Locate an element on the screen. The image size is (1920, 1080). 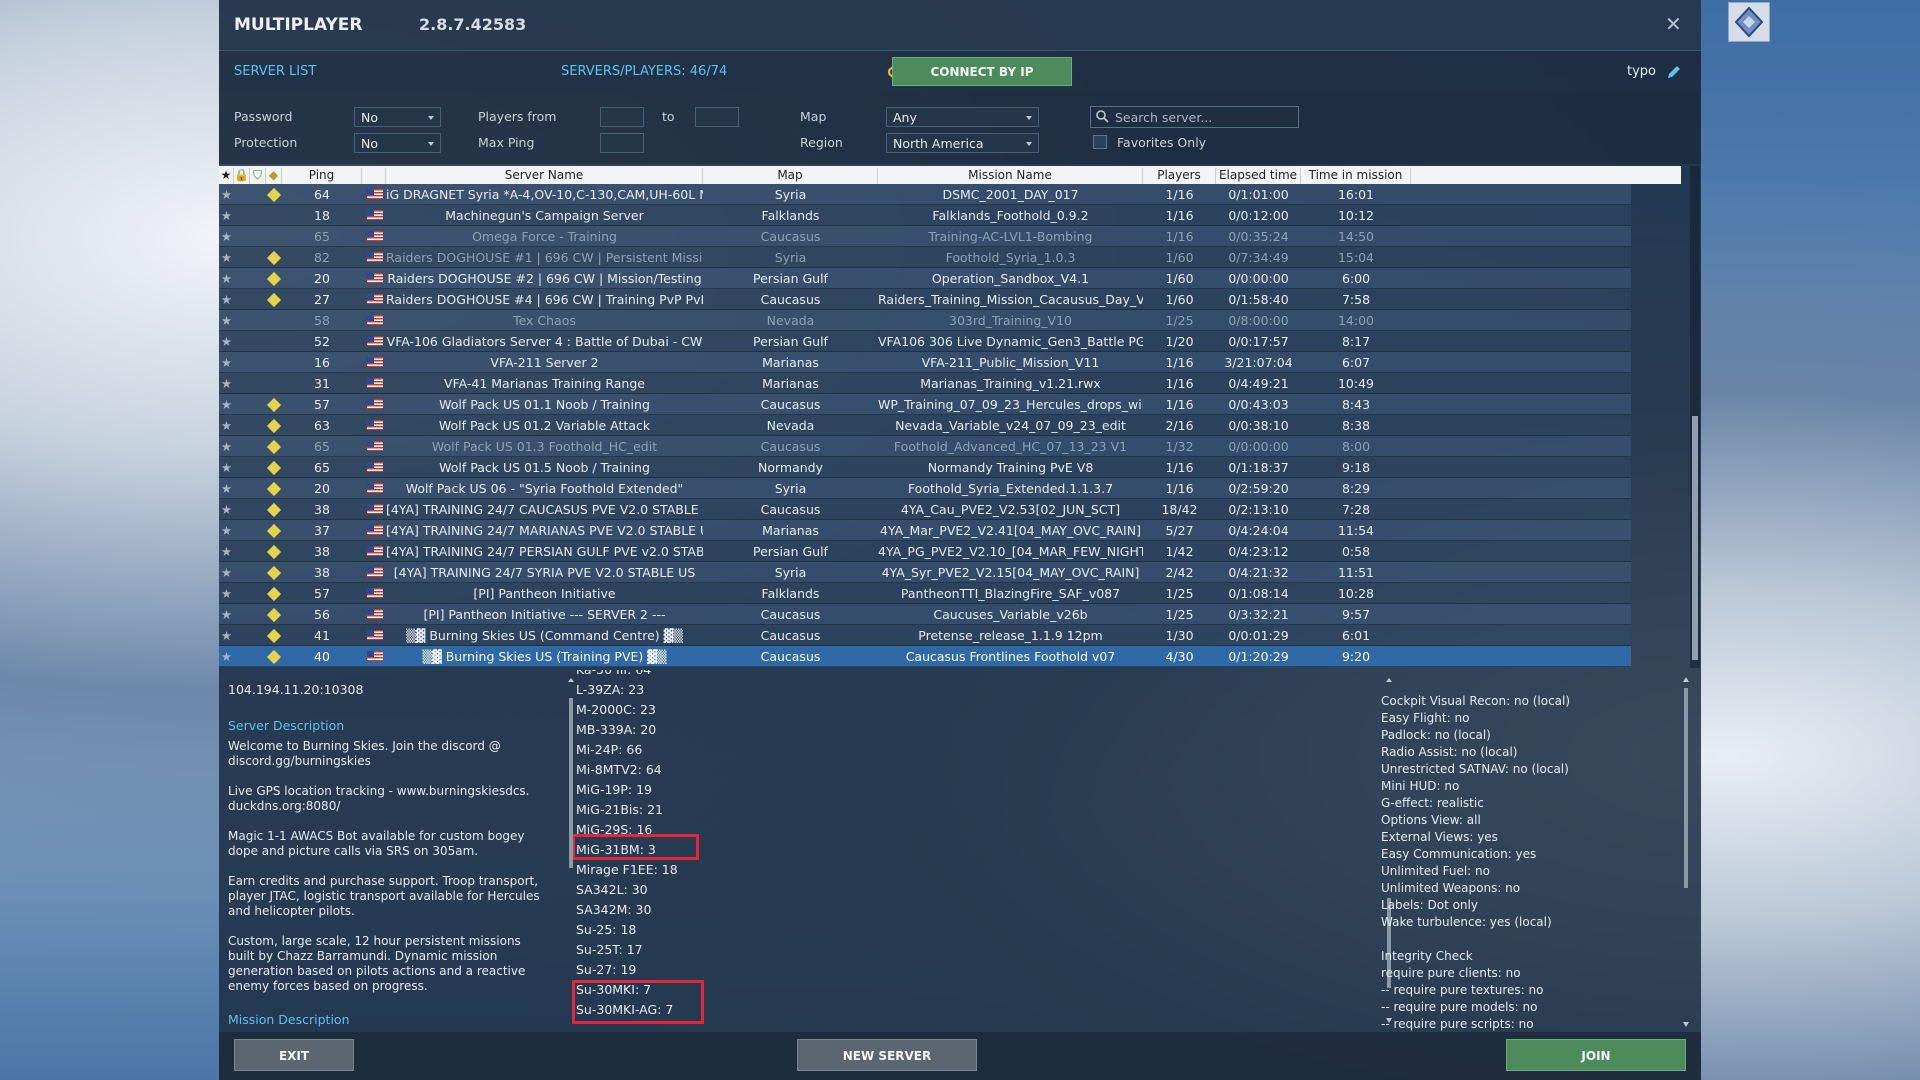
cell-map: Caucasus is located at coordinates (790, 404).